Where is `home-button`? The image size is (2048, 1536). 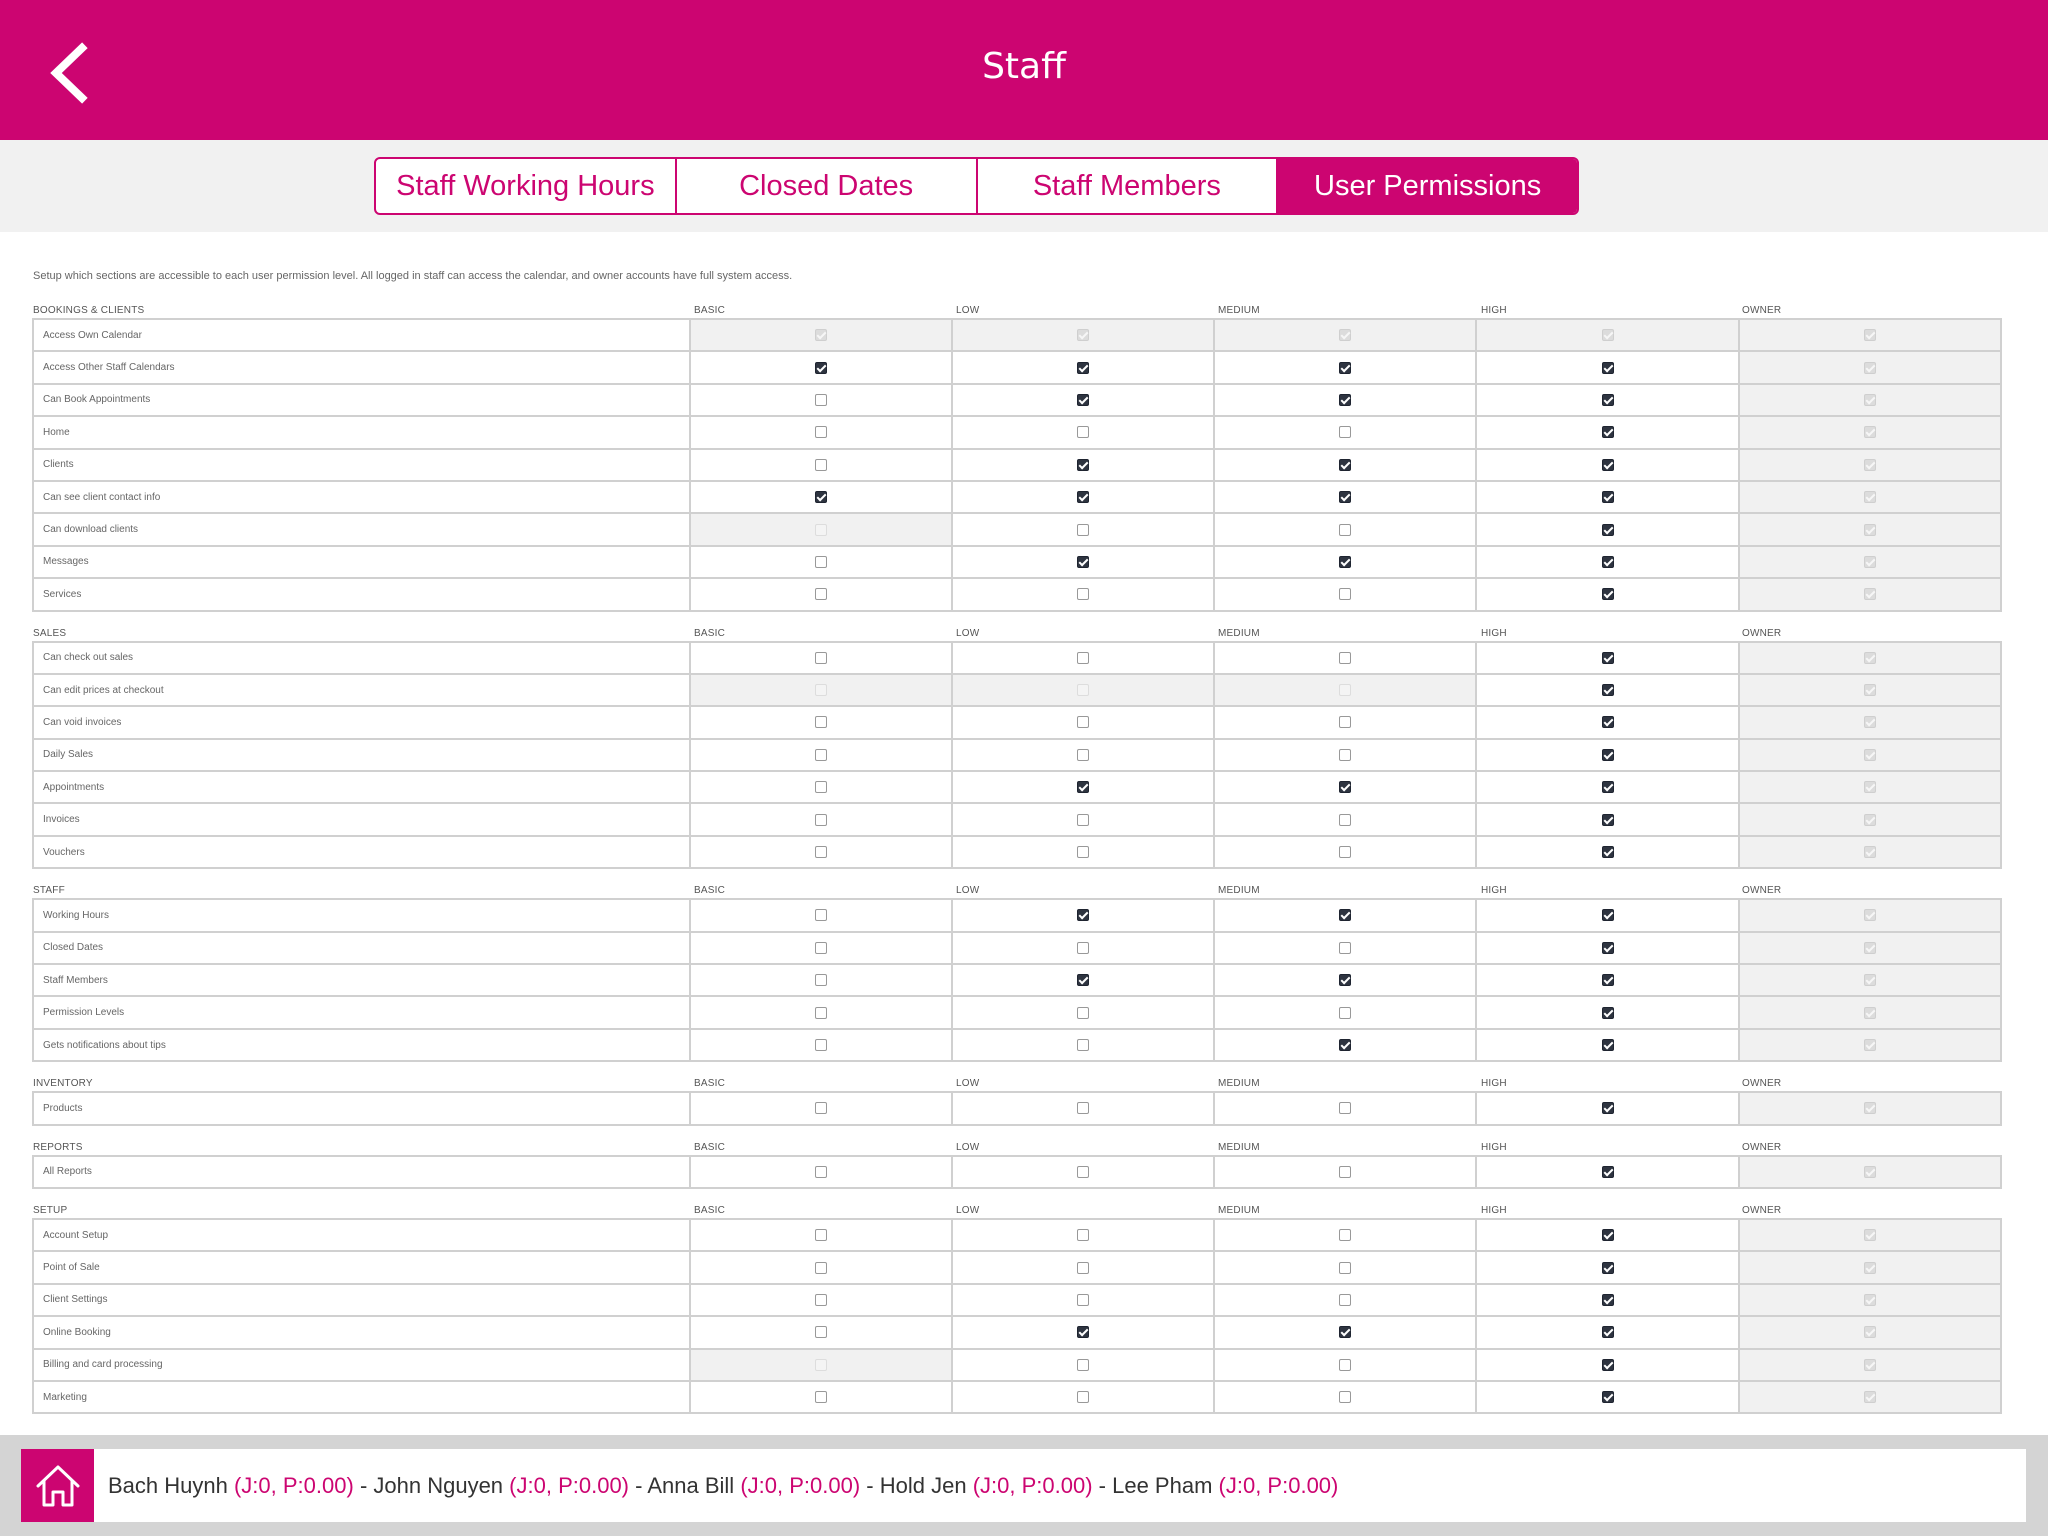 home-button is located at coordinates (57, 1485).